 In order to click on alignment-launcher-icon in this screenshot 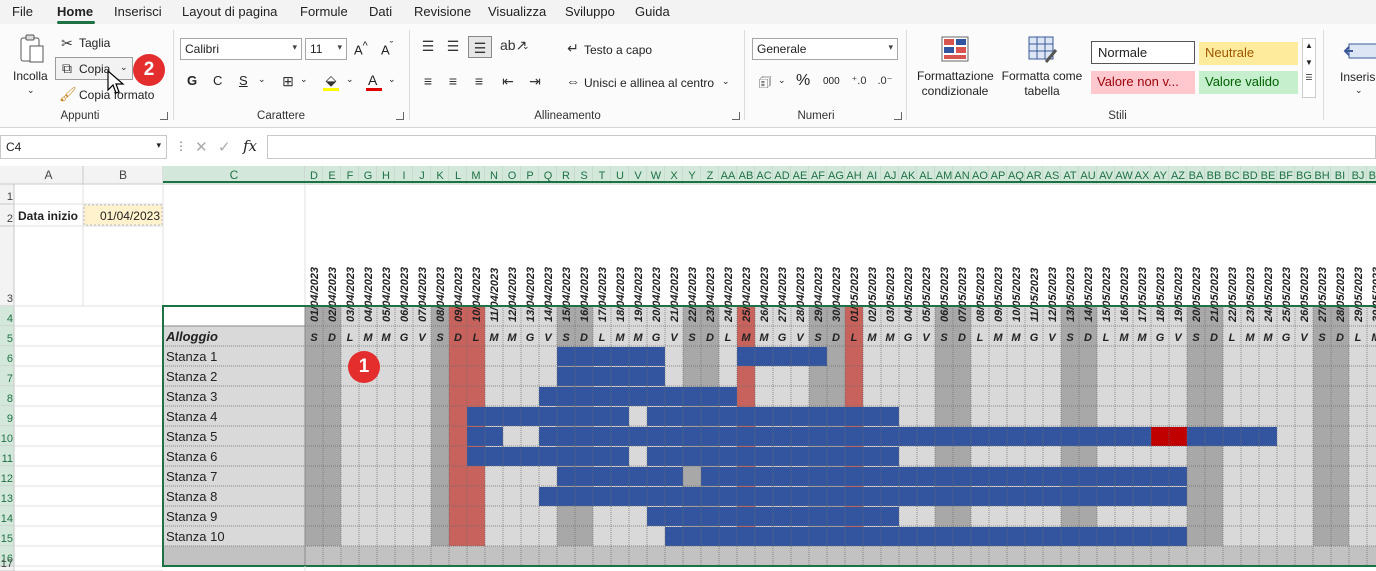, I will do `click(736, 116)`.